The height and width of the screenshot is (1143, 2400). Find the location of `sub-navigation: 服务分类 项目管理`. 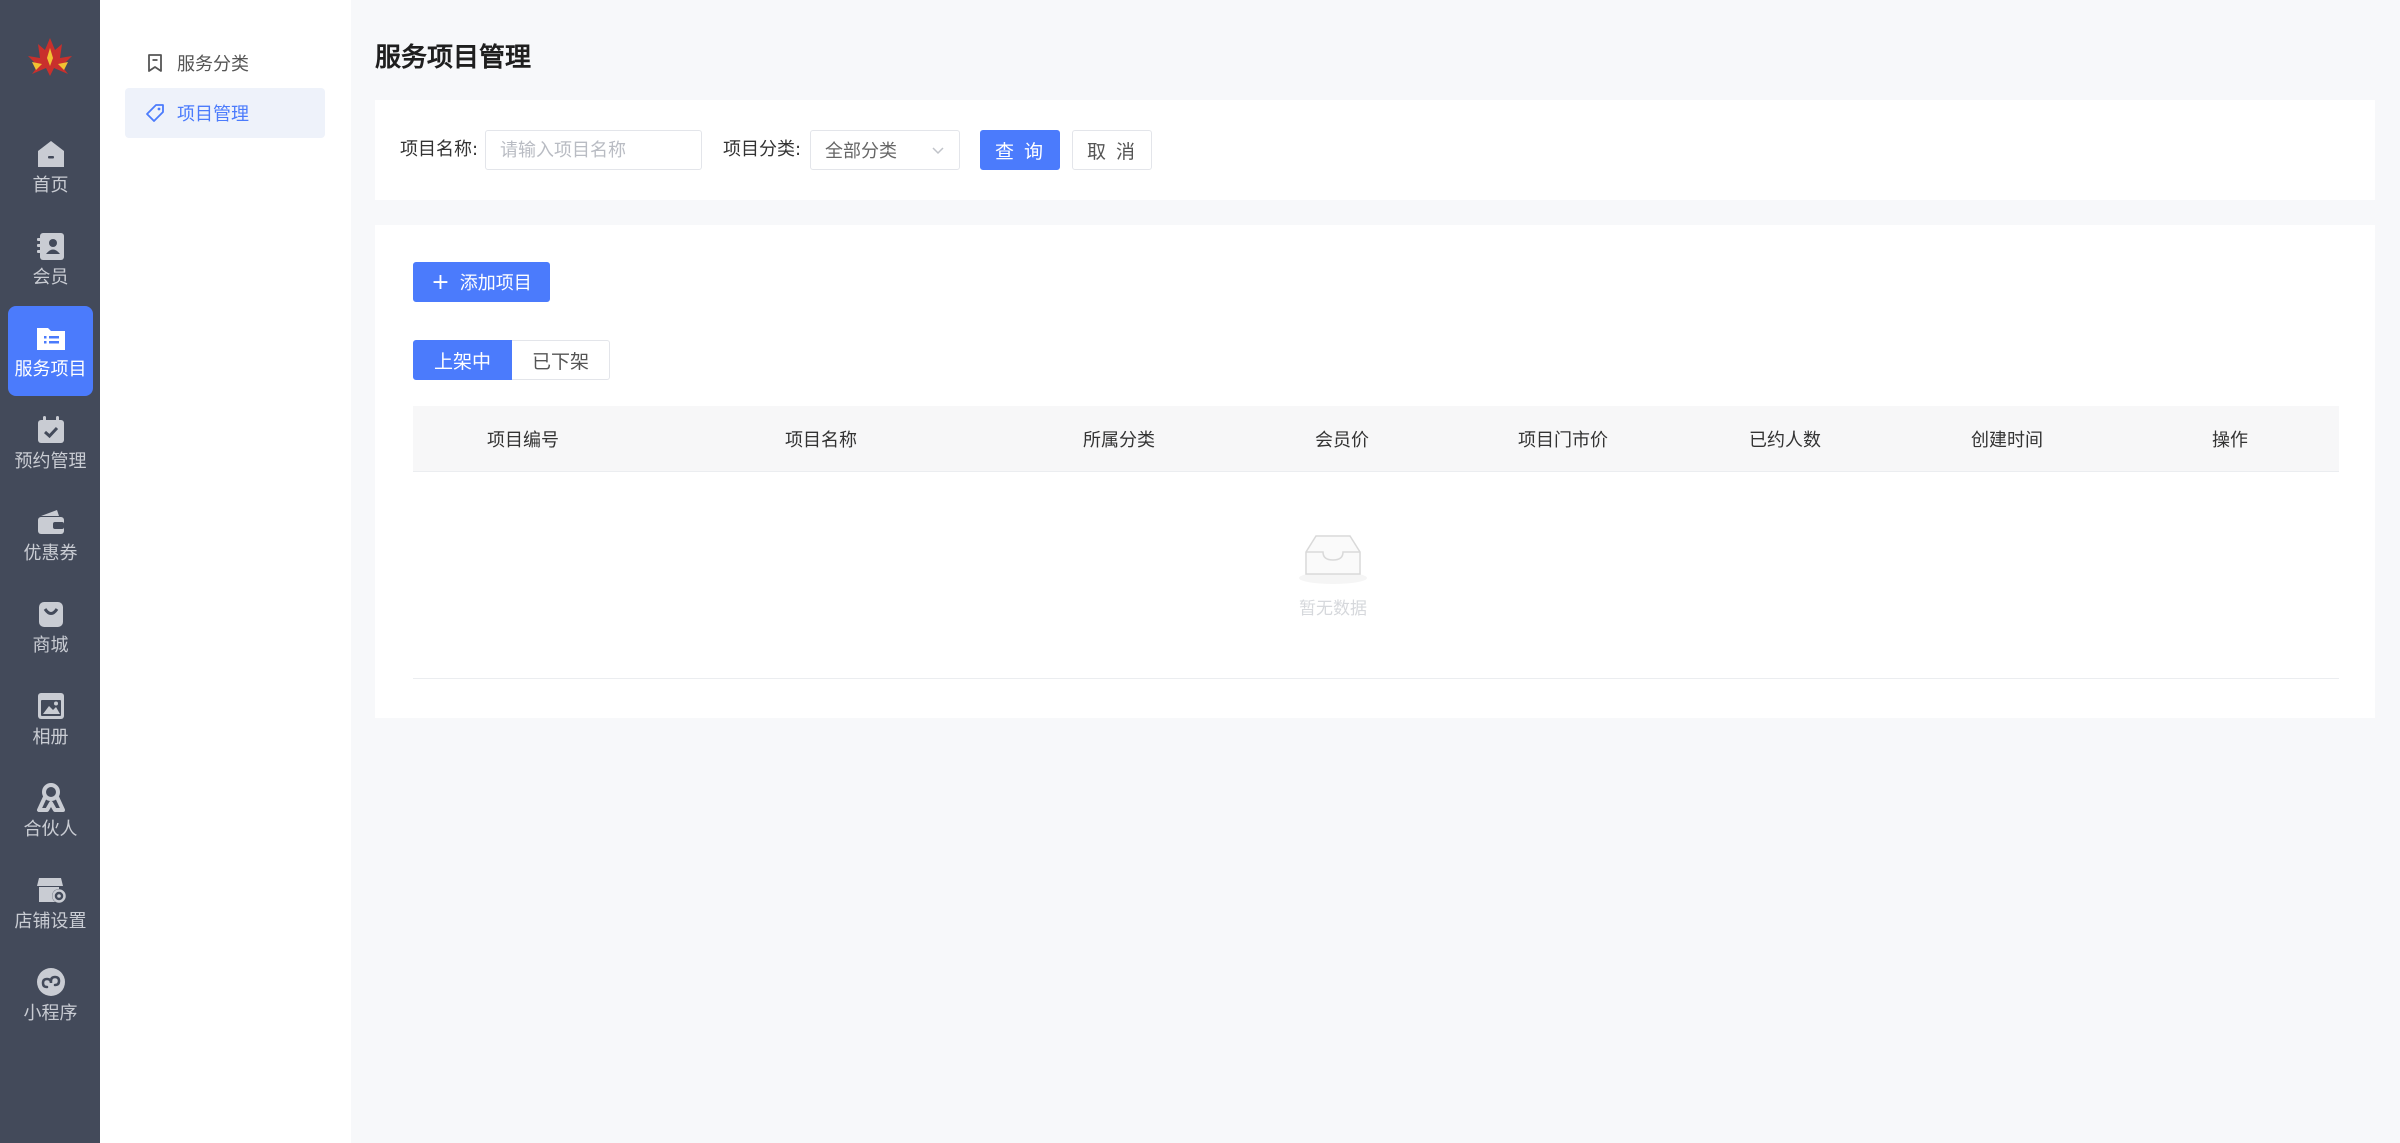

sub-navigation: 服务分类 项目管理 is located at coordinates (225, 571).